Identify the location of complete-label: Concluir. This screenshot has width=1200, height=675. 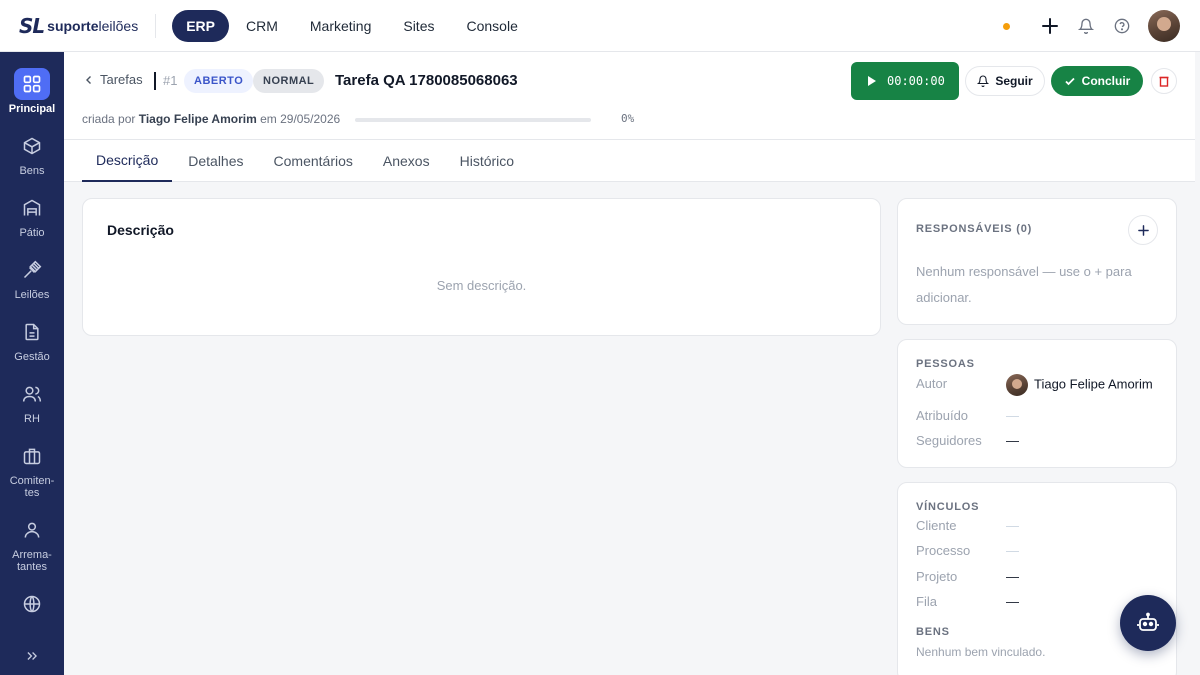
(1106, 81).